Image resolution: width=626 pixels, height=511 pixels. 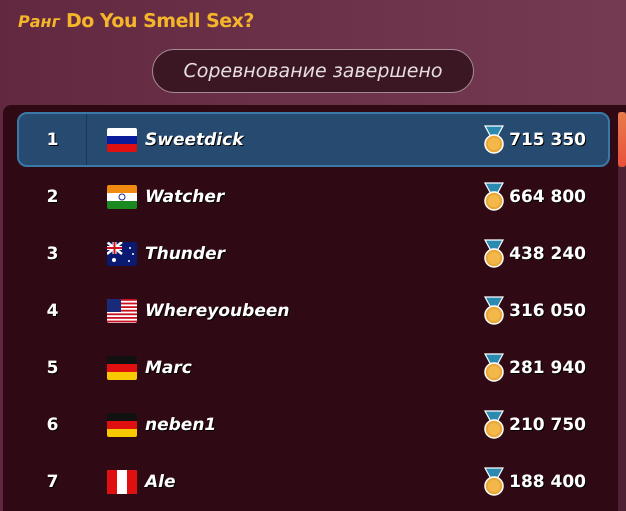 I want to click on player-name: Marc, so click(x=169, y=368).